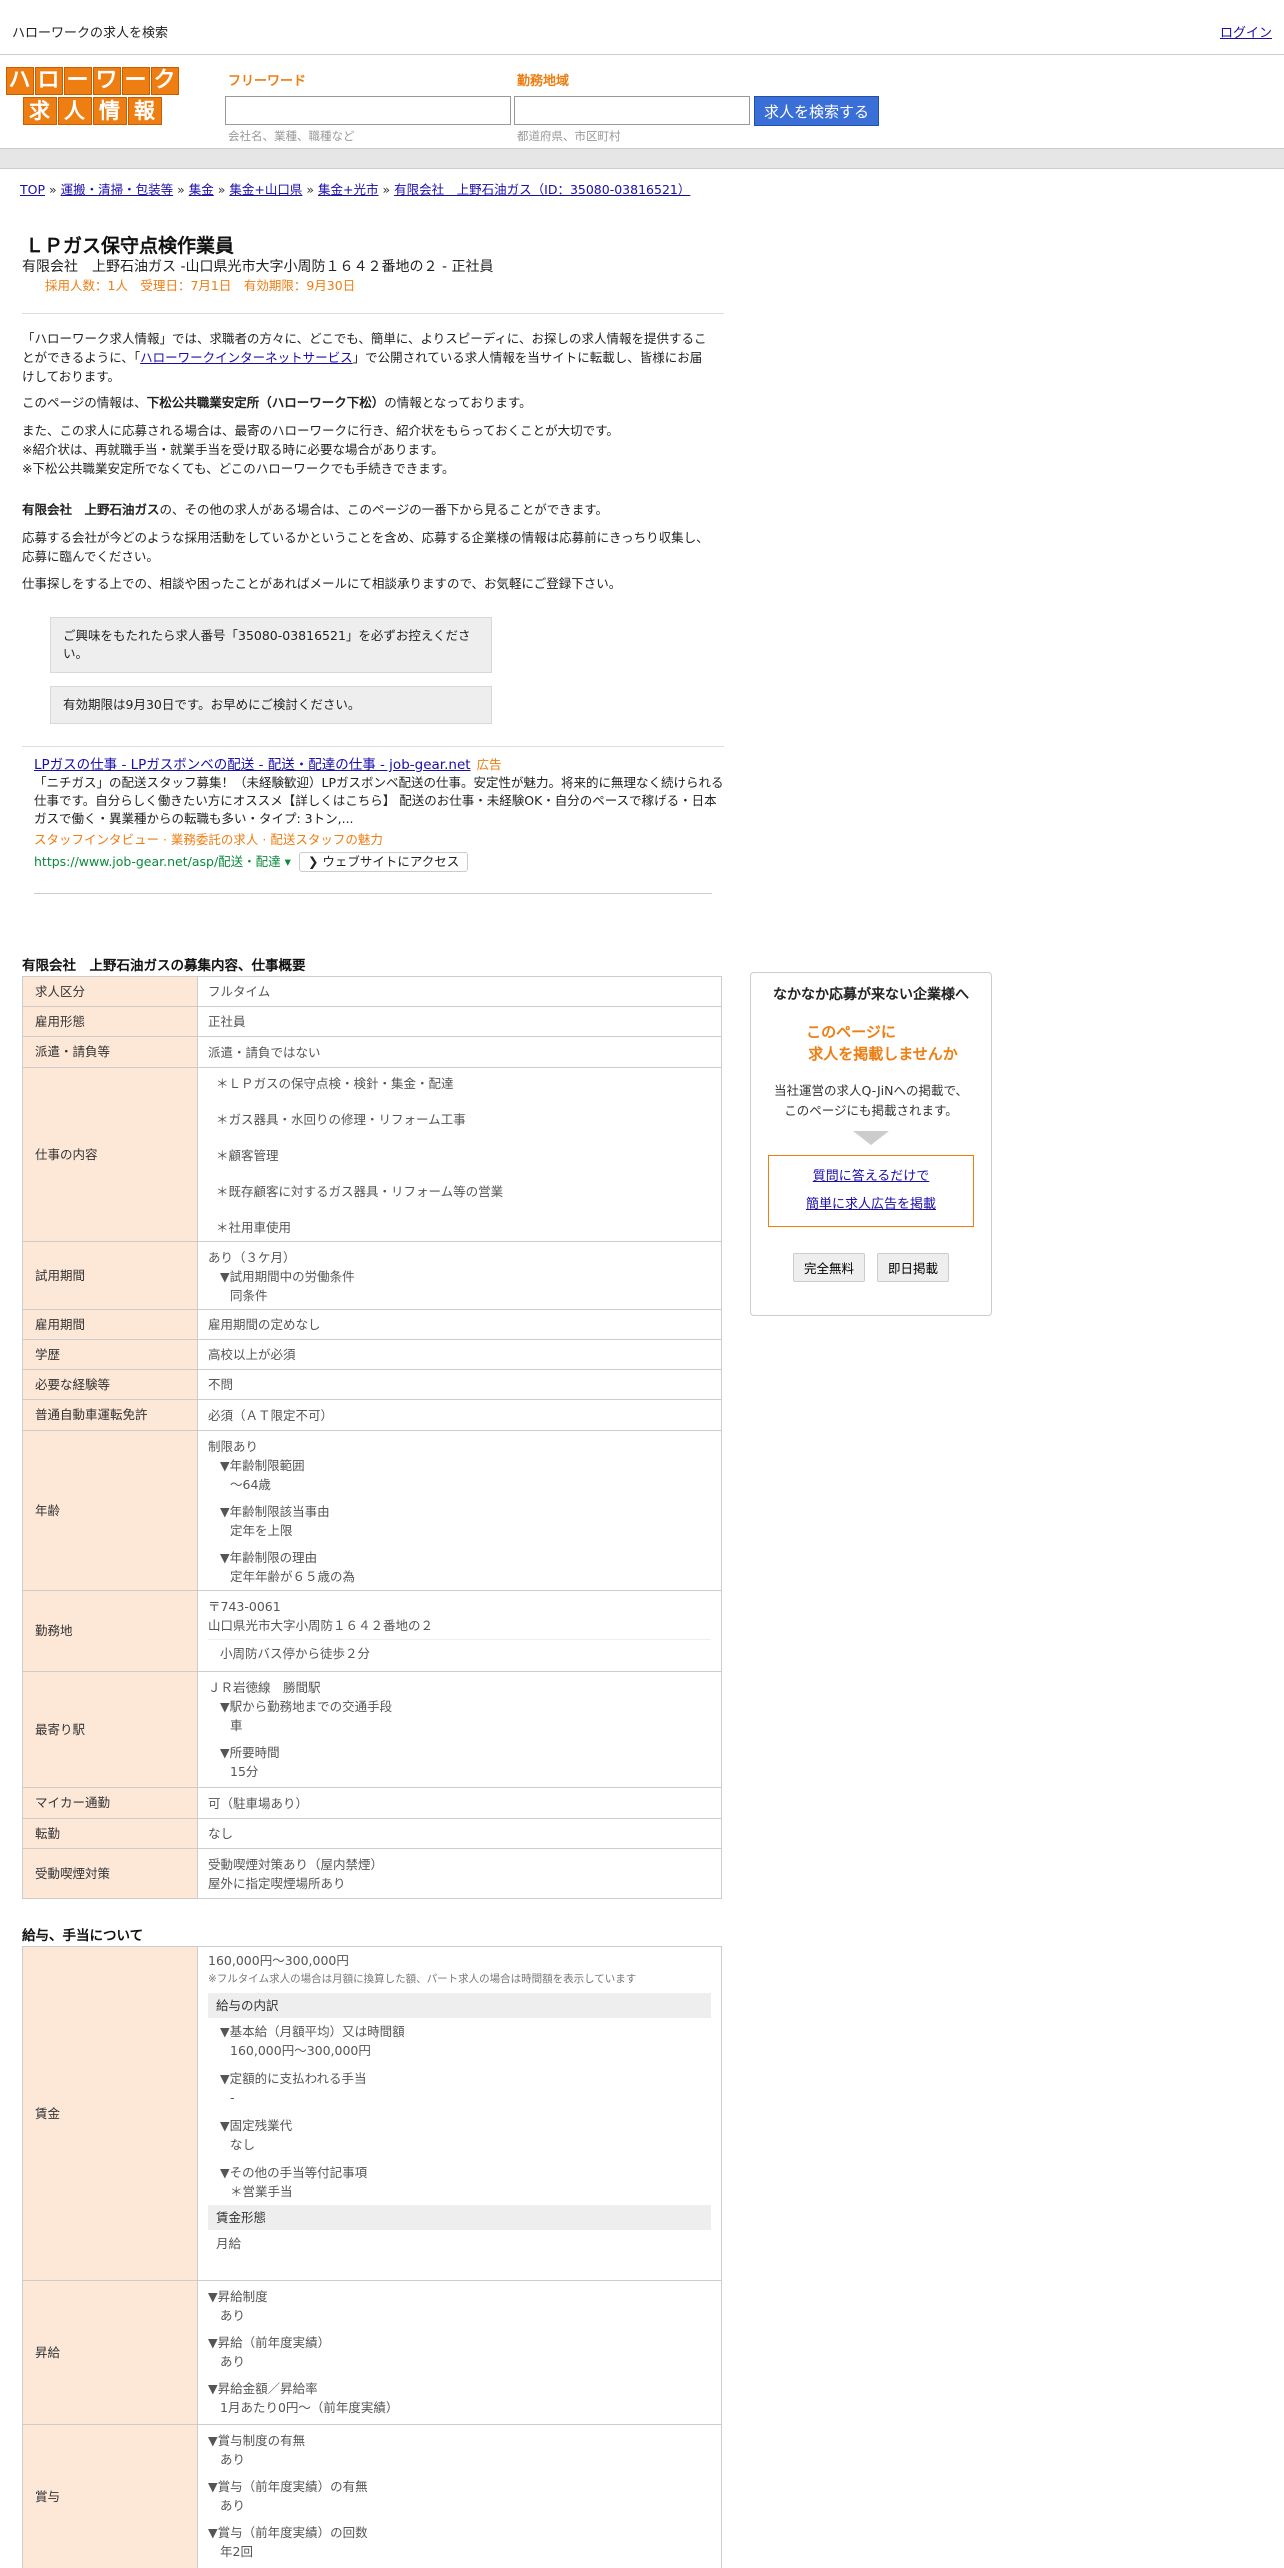 The width and height of the screenshot is (1284, 2568). Describe the element at coordinates (110, 1631) in the screenshot. I see `row-key: 勤務地` at that location.